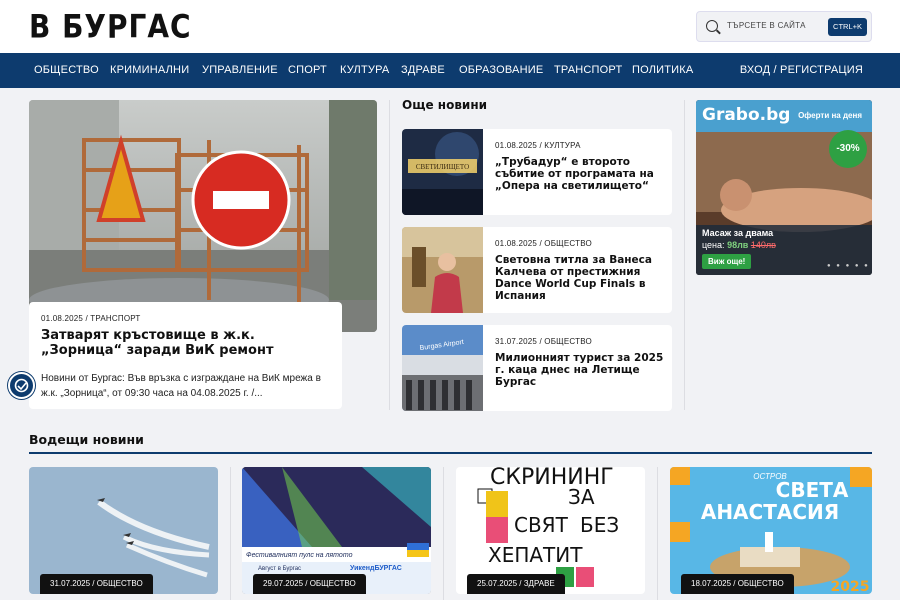  What do you see at coordinates (96, 584) in the screenshot?
I see `card-meta-badge: 31.07.2025 / ОБЩЕСТВО` at bounding box center [96, 584].